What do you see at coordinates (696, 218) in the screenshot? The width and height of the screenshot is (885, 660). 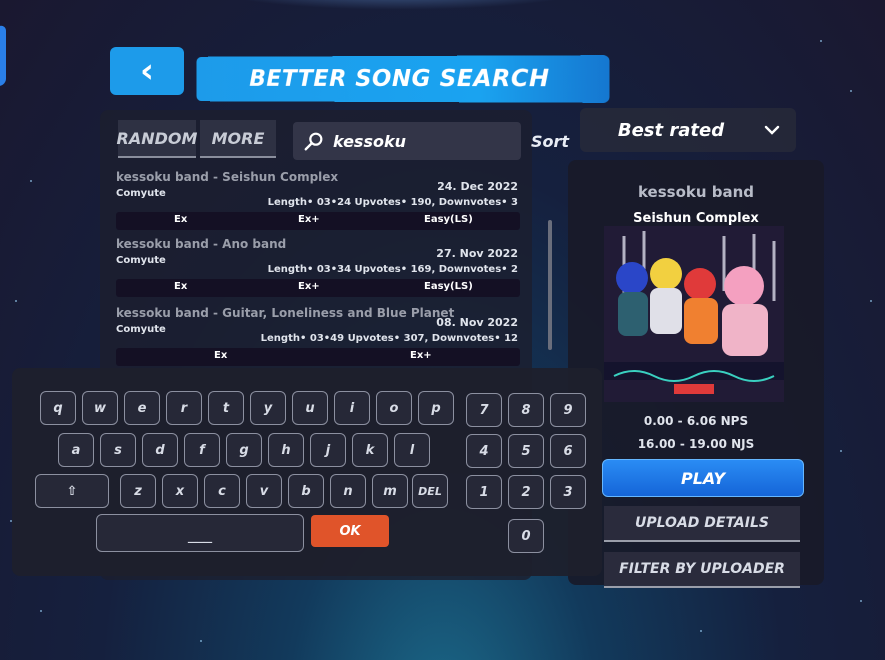 I see `detail-song-name: Seishun Complex` at bounding box center [696, 218].